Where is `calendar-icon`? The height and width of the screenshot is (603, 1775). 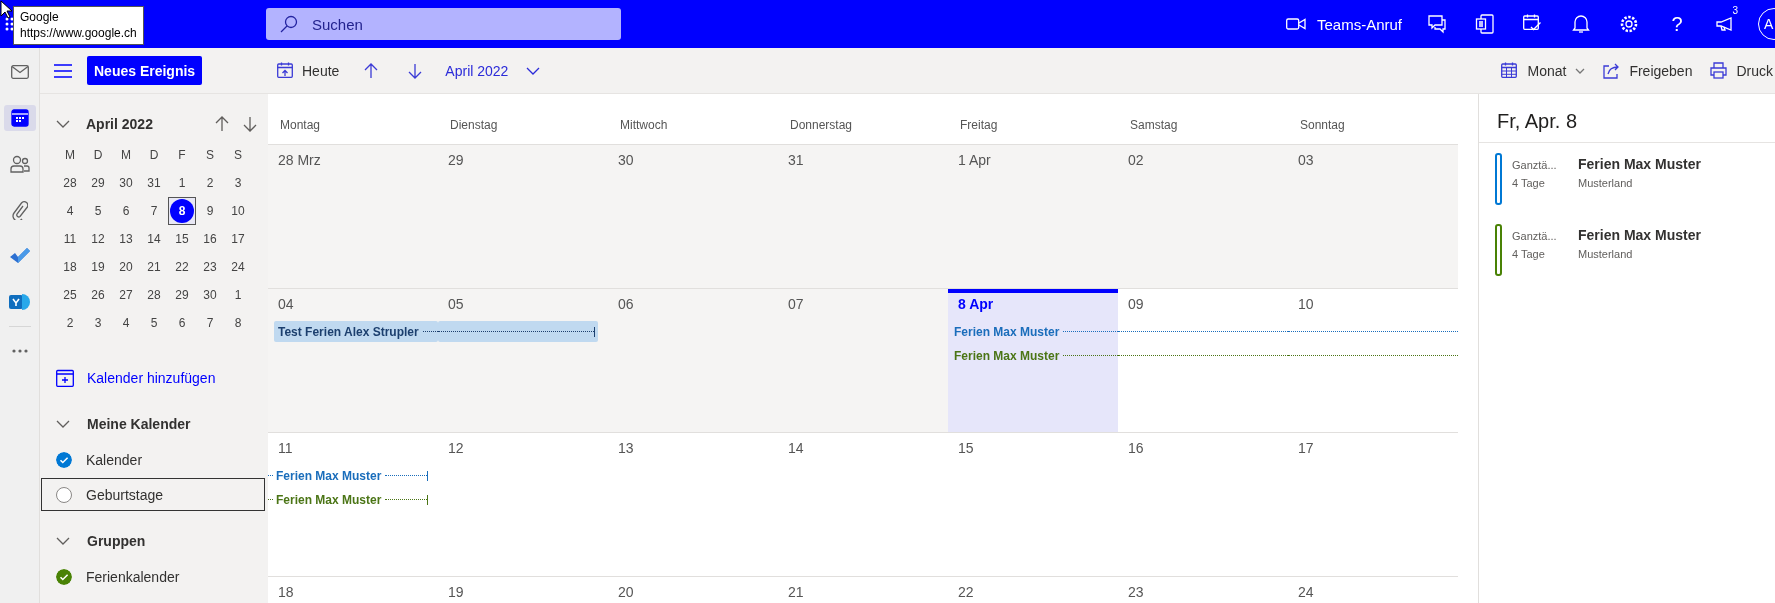
calendar-icon is located at coordinates (19, 118).